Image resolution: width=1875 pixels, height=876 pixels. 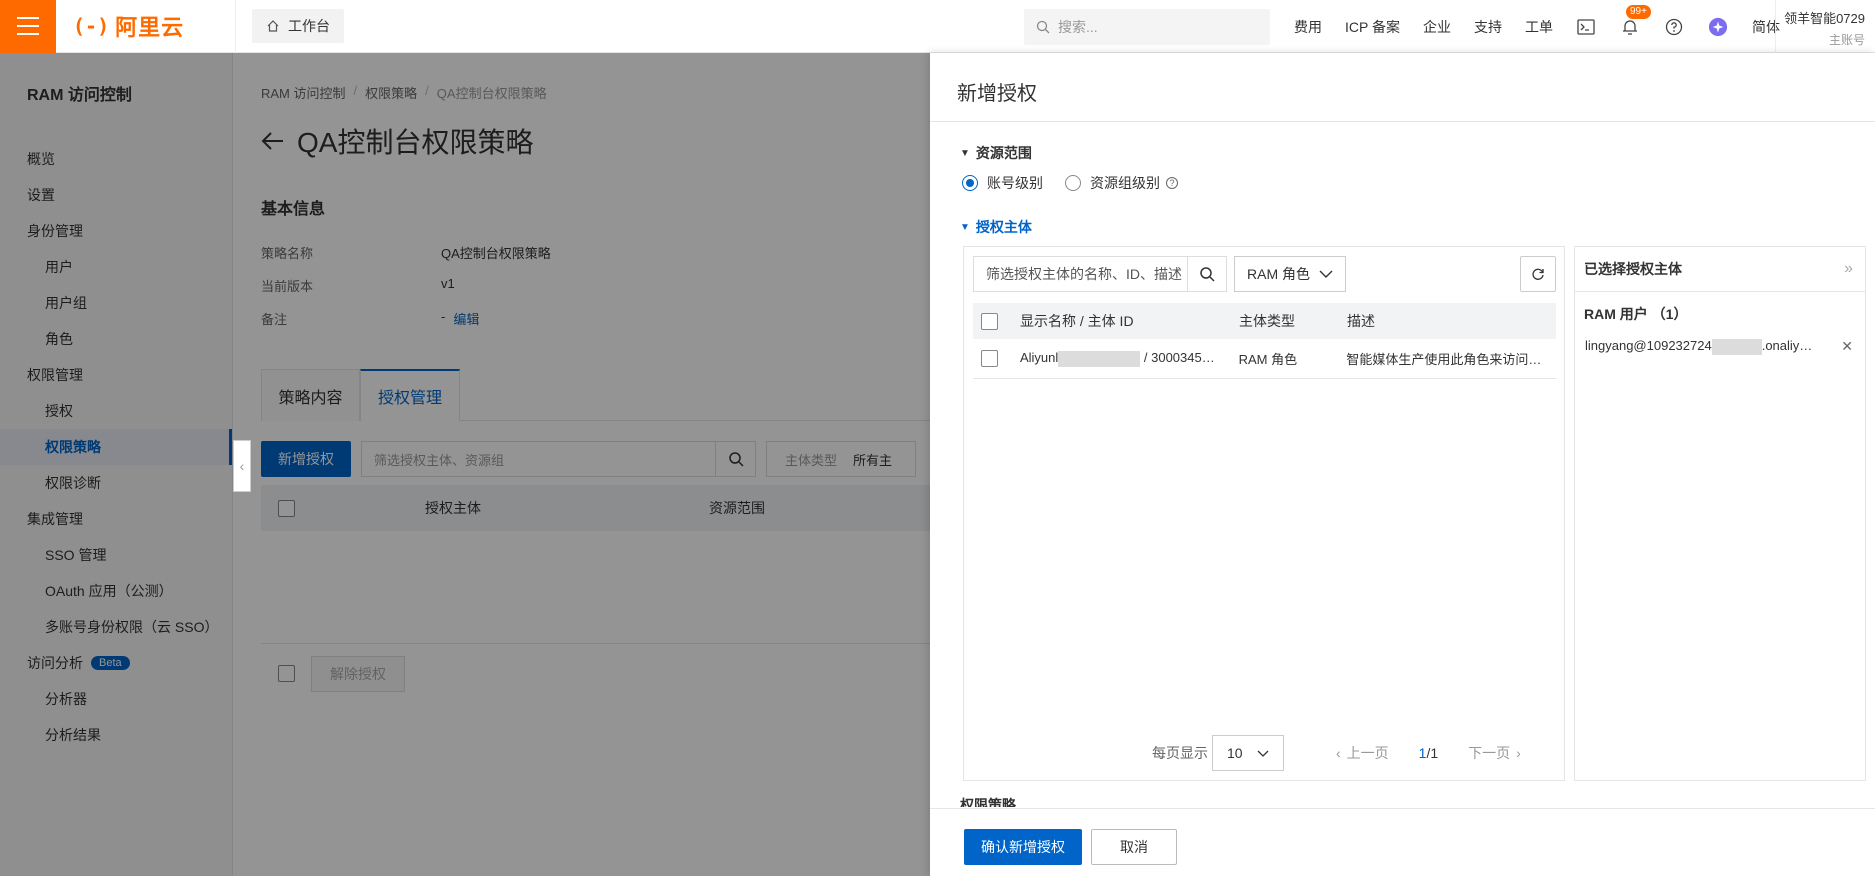 What do you see at coordinates (1718, 27) in the screenshot?
I see `ai-assistant-icon` at bounding box center [1718, 27].